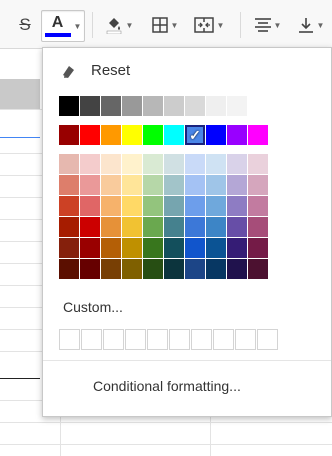 The width and height of the screenshot is (332, 456). What do you see at coordinates (165, 25) in the screenshot?
I see `borders-button: ▼` at bounding box center [165, 25].